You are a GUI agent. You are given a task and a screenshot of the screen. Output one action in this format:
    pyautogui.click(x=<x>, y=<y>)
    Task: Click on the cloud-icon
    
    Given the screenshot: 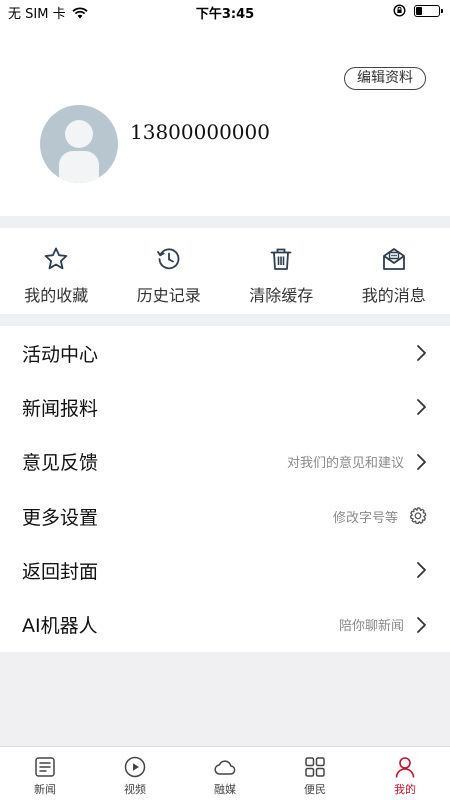 What is the action you would take?
    pyautogui.click(x=225, y=767)
    